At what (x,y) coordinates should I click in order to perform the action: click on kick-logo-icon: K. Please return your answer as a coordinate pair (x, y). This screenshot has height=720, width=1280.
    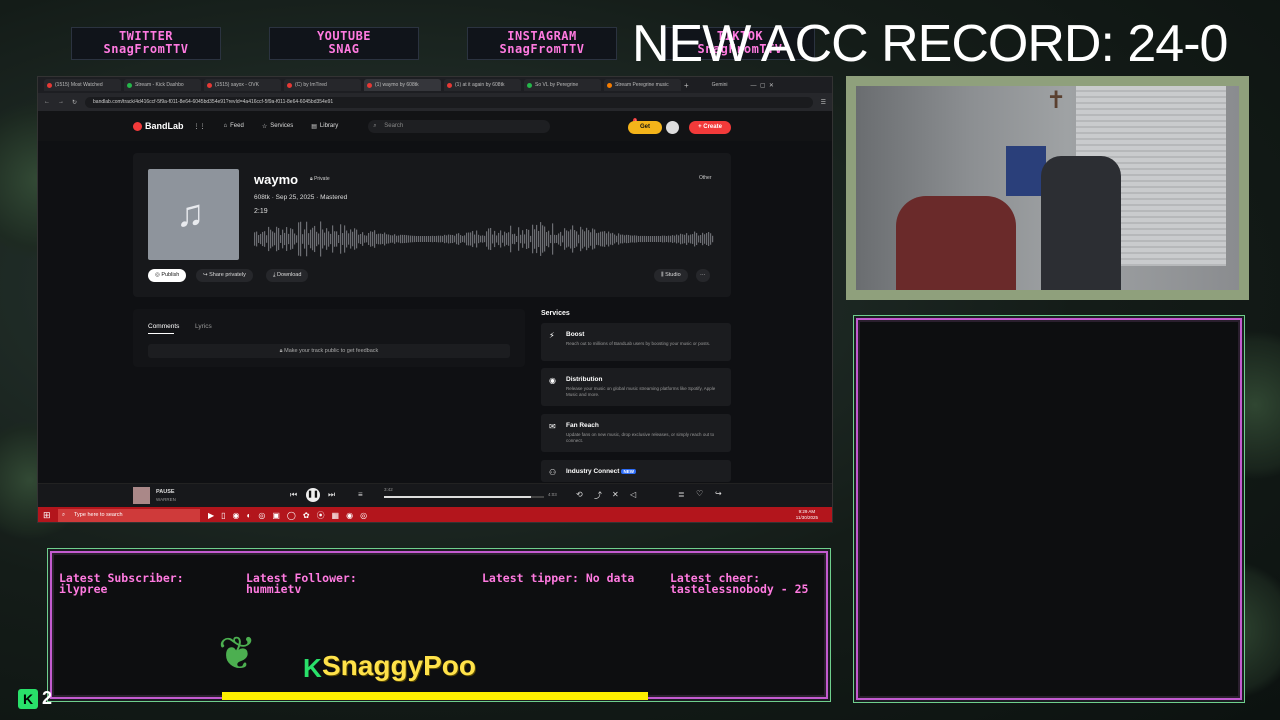
    Looking at the image, I should click on (28, 698).